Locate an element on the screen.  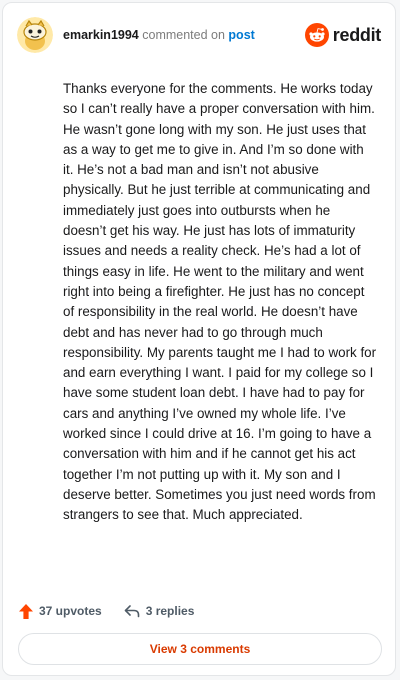
reply-count: 3 replies is located at coordinates (170, 611).